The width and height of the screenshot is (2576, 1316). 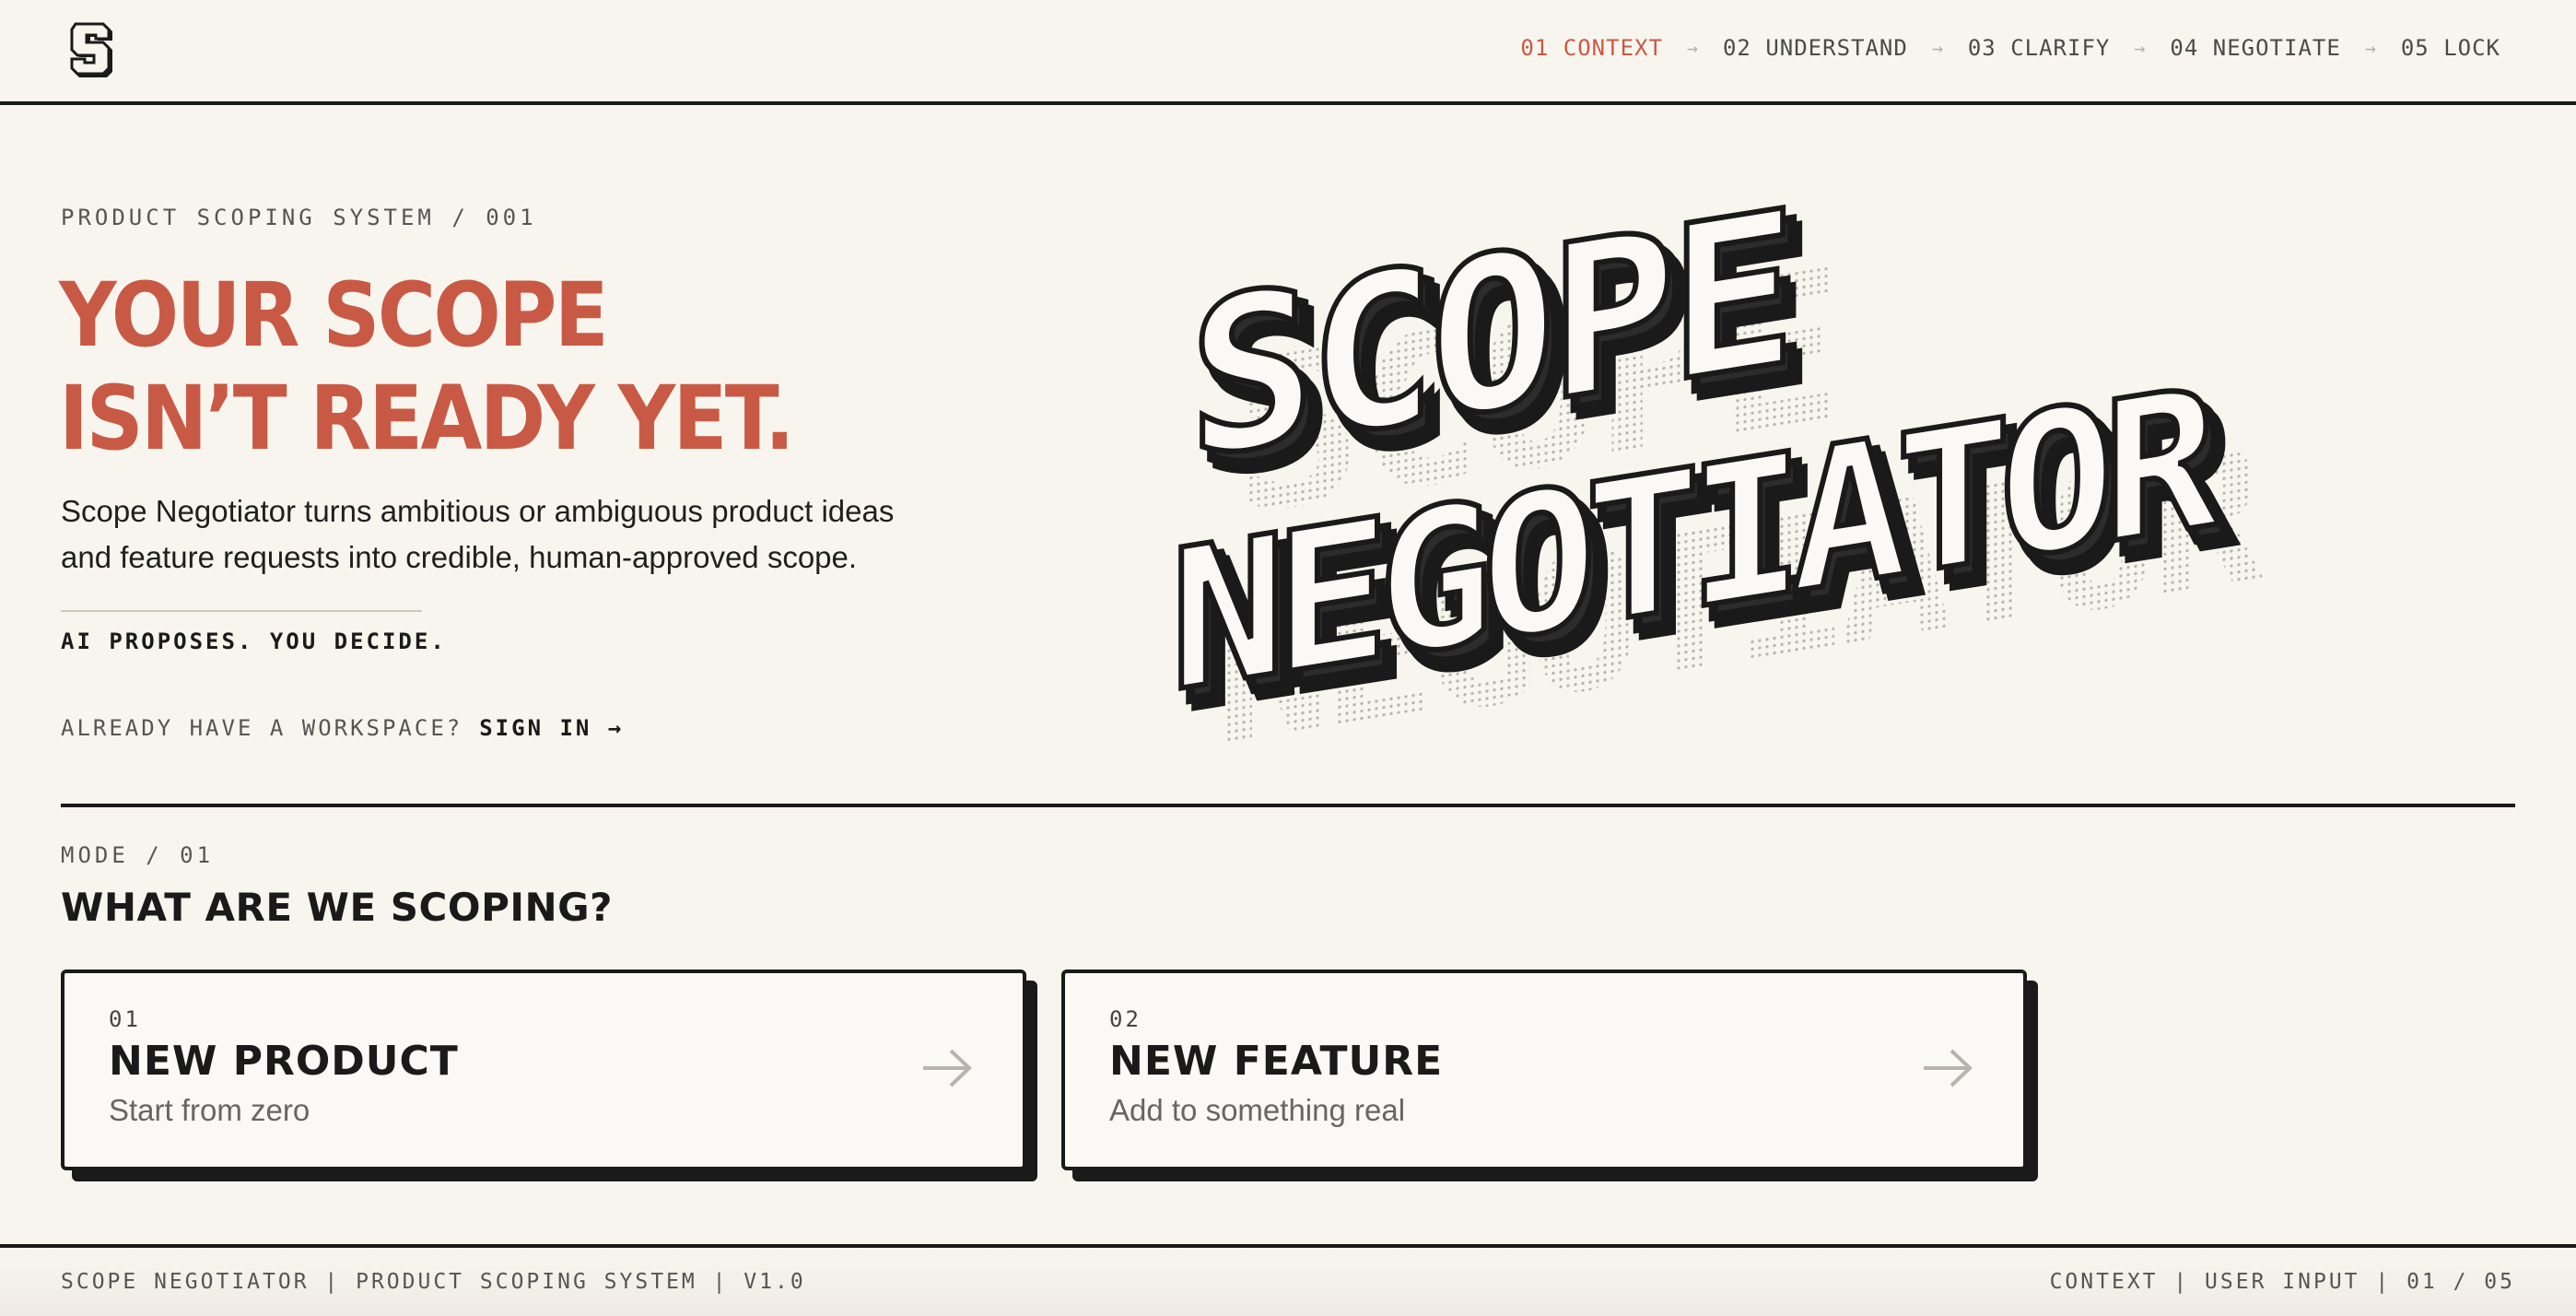 I want to click on option-title: NEW PRODUCT, so click(x=284, y=1061).